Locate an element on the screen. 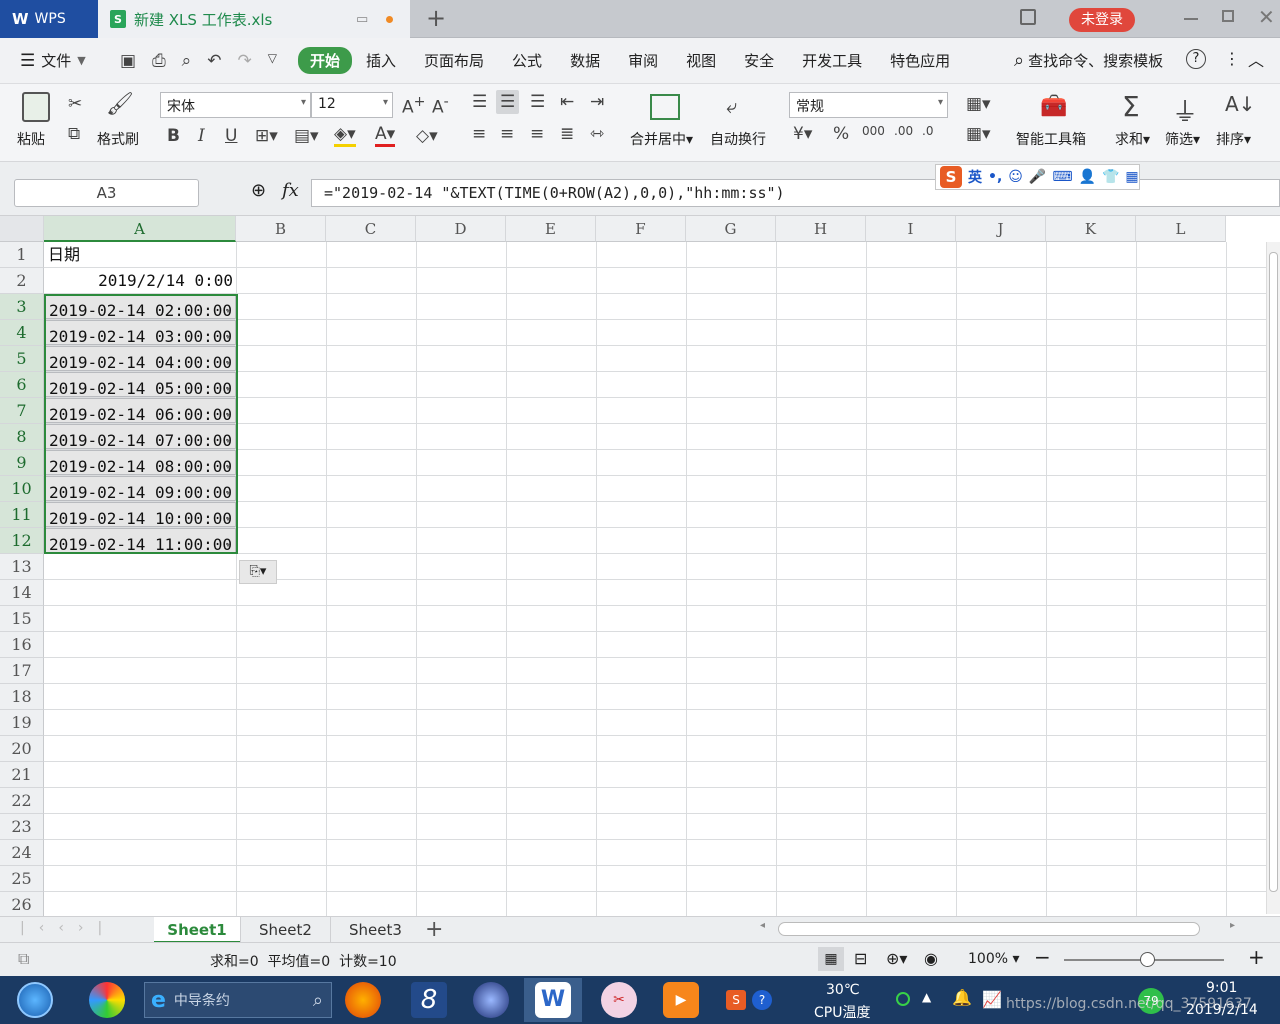 This screenshot has height=1024, width=1280. command-search: ⌕ 查找命令、搜索模板 is located at coordinates (1088, 60).